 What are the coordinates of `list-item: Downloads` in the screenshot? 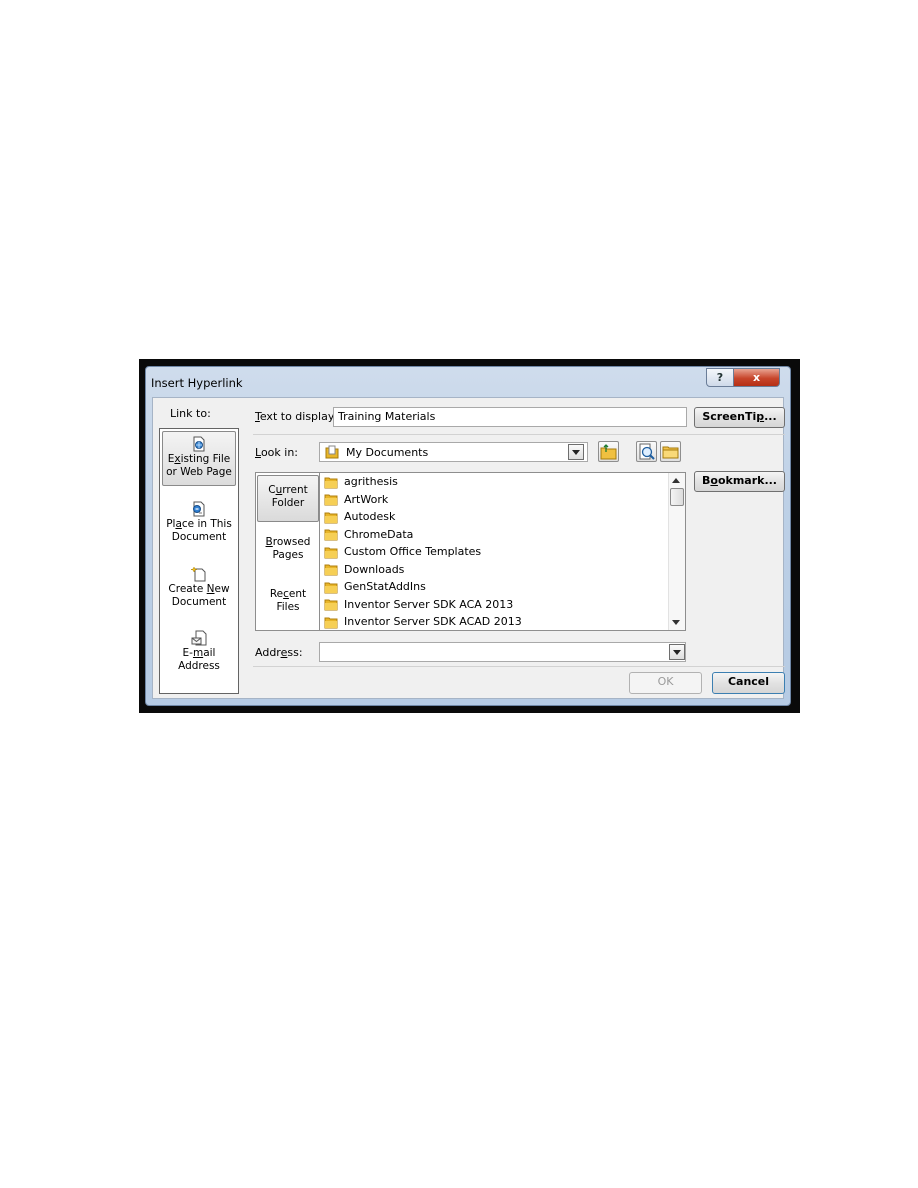 It's located at (364, 569).